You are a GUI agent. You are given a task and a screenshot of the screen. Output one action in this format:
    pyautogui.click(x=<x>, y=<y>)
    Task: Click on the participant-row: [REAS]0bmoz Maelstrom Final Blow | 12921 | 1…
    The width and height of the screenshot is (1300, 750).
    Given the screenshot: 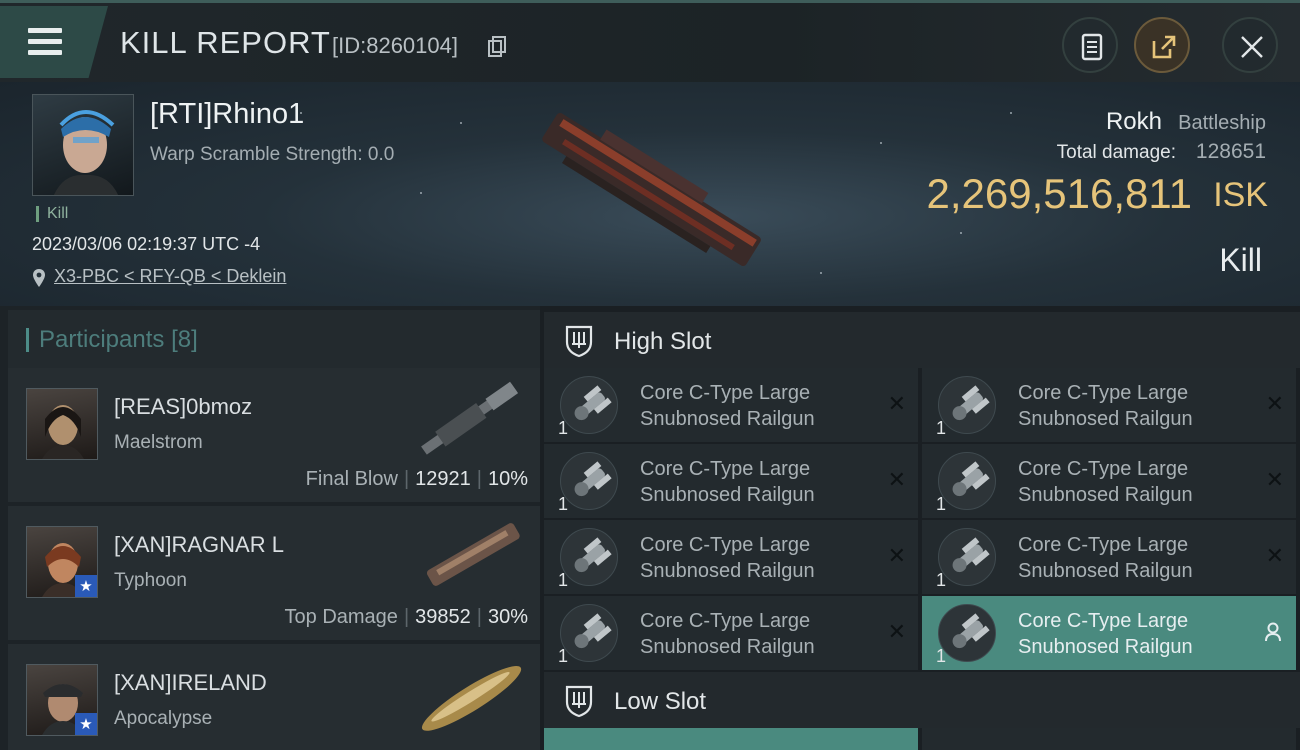 What is the action you would take?
    pyautogui.click(x=274, y=435)
    